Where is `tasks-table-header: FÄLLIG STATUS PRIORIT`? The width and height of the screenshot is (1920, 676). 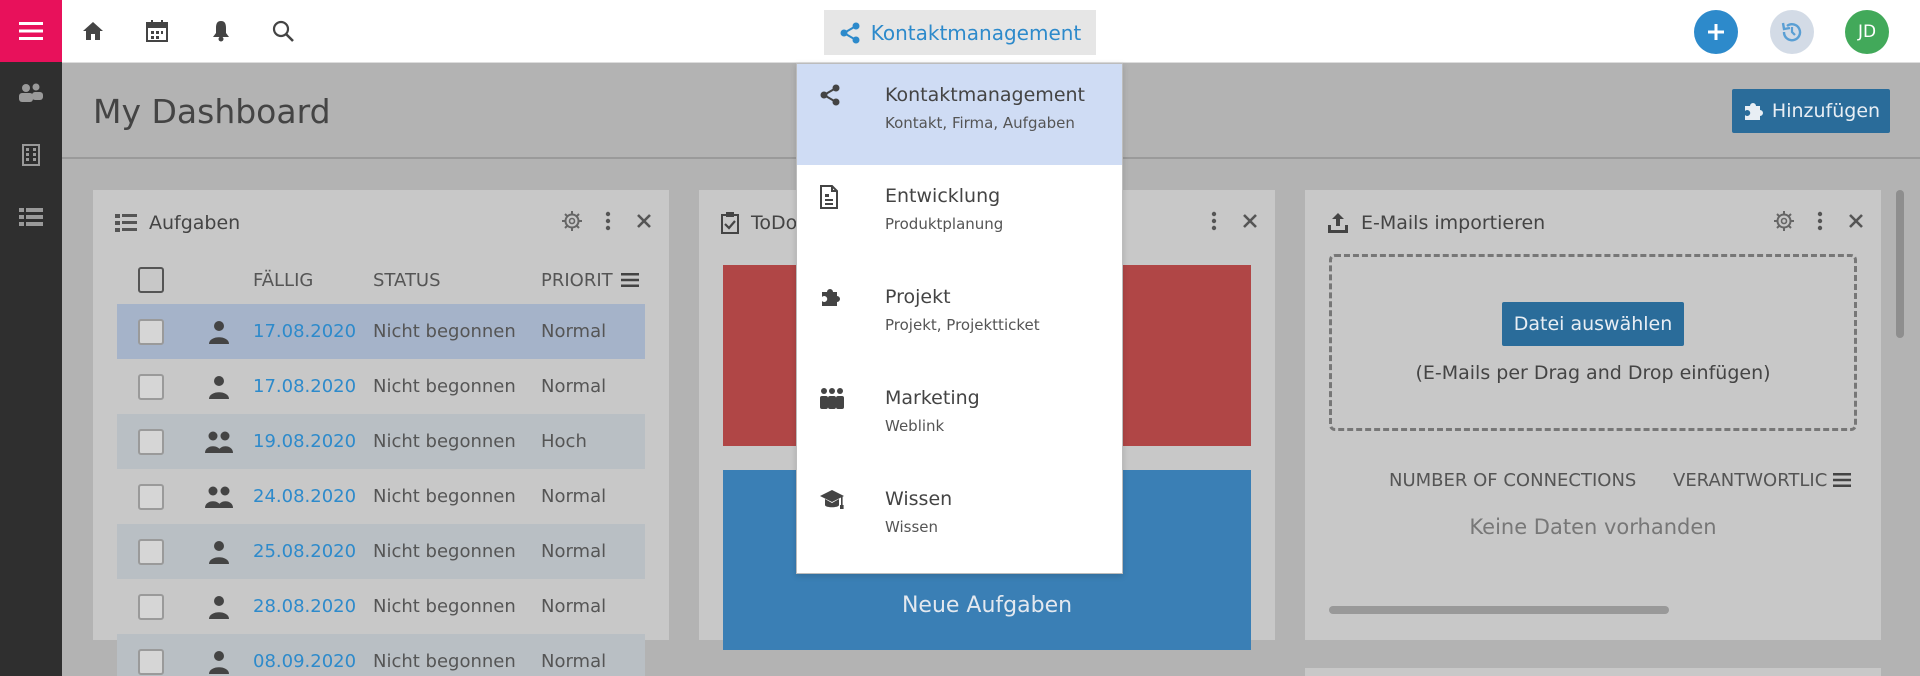 tasks-table-header: FÄLLIG STATUS PRIORIT is located at coordinates (381, 280).